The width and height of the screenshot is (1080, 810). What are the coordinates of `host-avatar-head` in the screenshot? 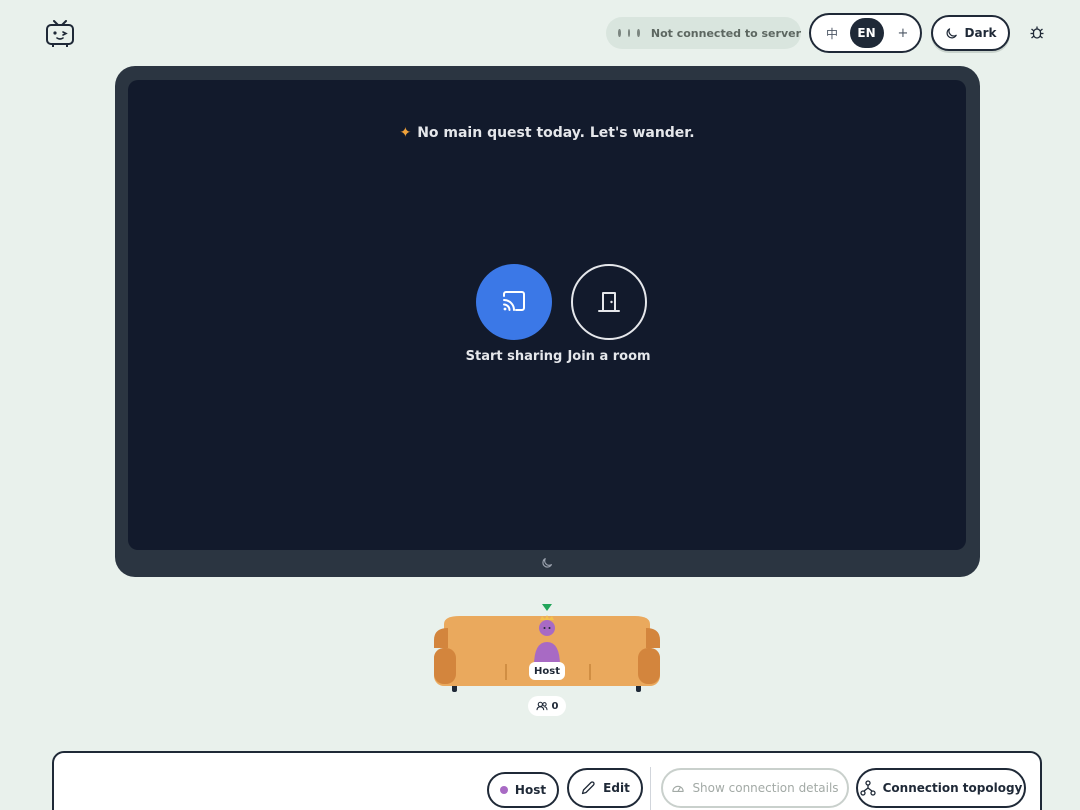 It's located at (547, 628).